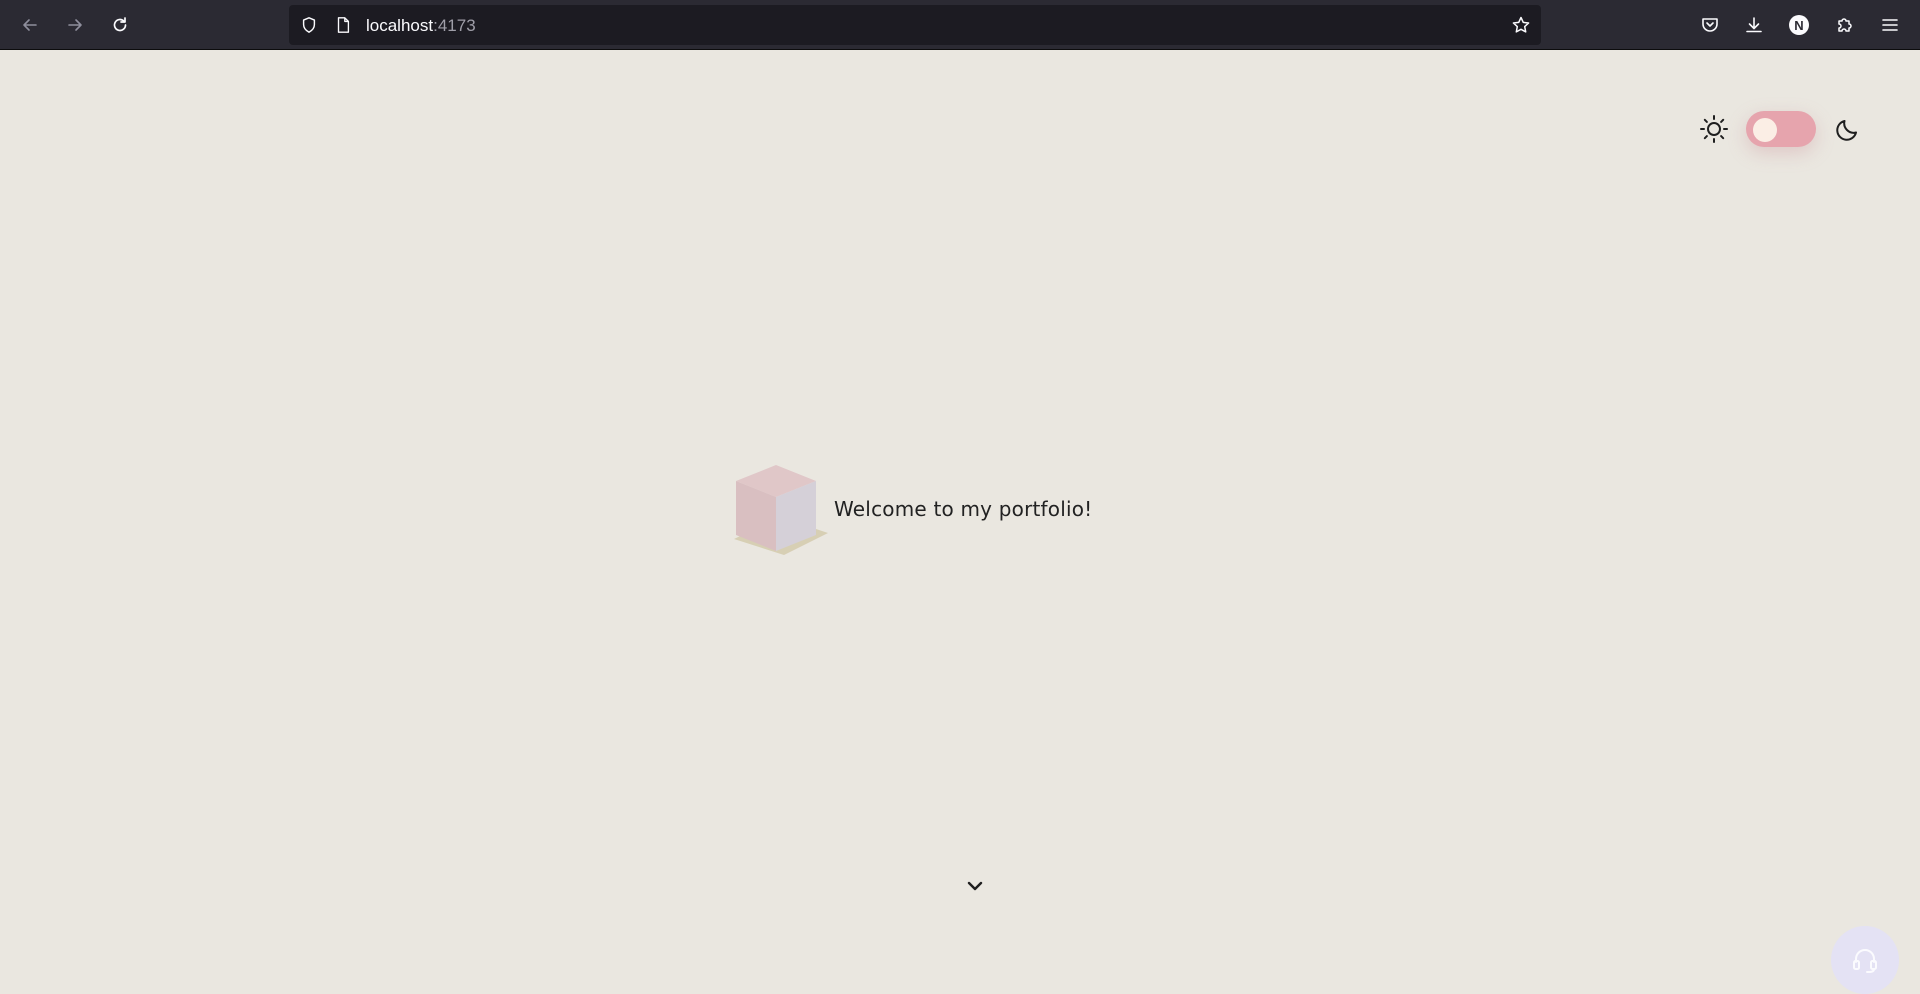  I want to click on cube-logo, so click(781, 510).